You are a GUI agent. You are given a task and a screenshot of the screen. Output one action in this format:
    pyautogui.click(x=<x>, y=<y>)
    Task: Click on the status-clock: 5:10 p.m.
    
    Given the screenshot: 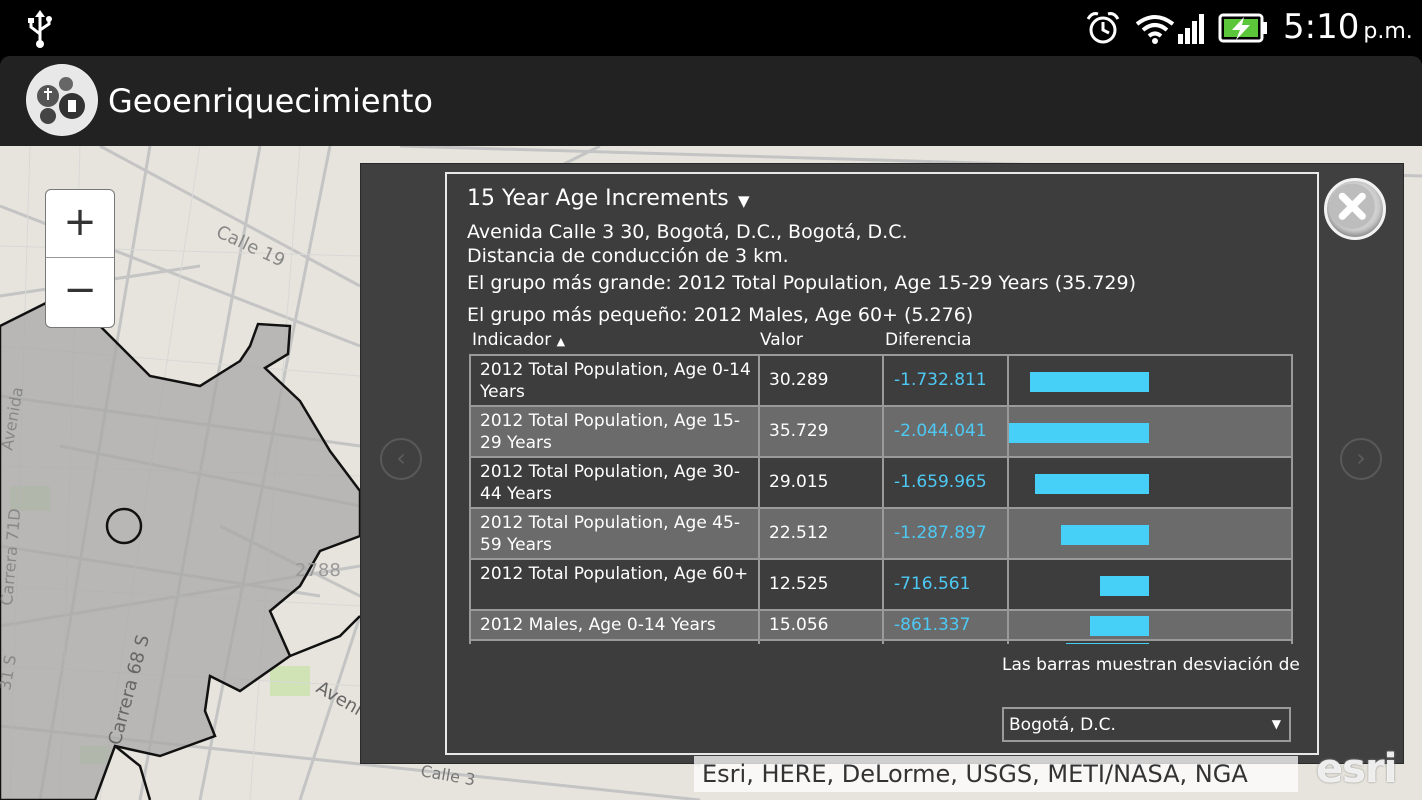 What is the action you would take?
    pyautogui.click(x=1348, y=27)
    